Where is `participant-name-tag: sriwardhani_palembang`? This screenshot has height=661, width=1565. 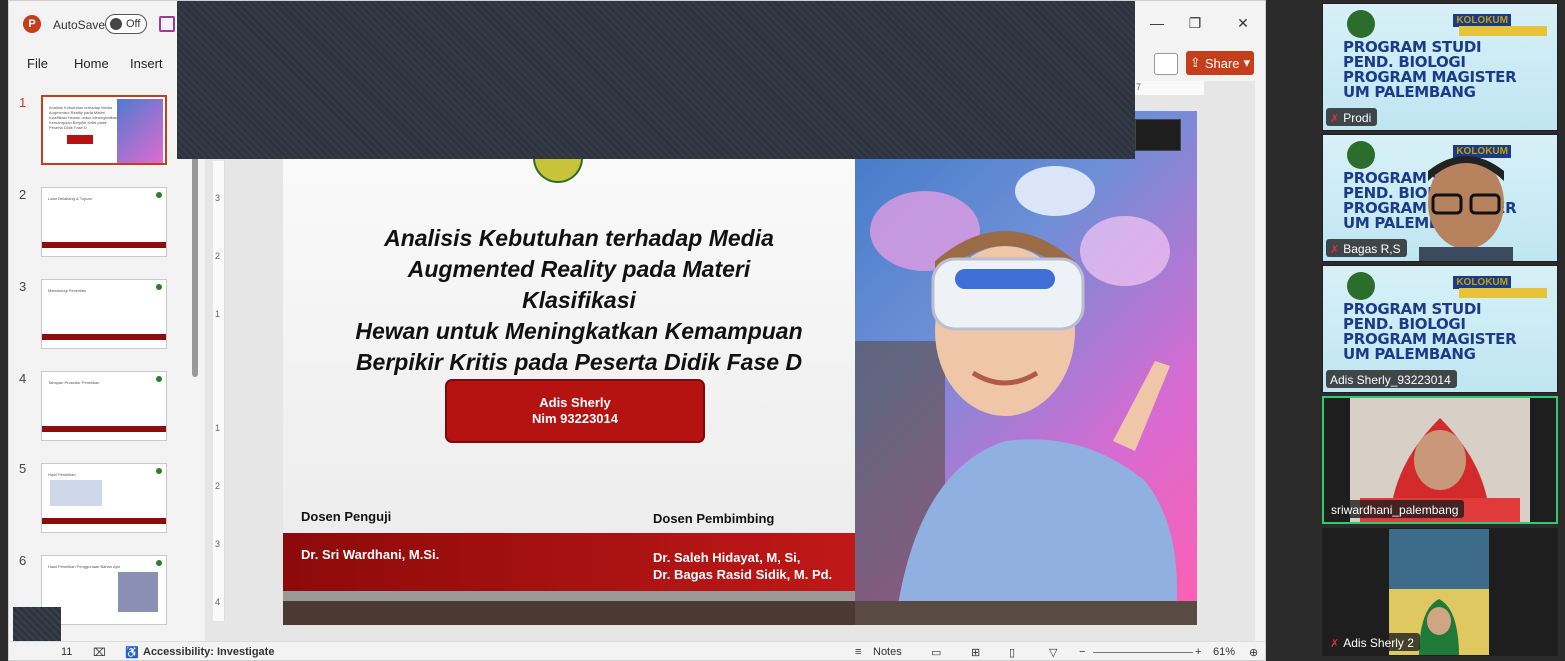
participant-name-tag: sriwardhani_palembang is located at coordinates (1396, 509).